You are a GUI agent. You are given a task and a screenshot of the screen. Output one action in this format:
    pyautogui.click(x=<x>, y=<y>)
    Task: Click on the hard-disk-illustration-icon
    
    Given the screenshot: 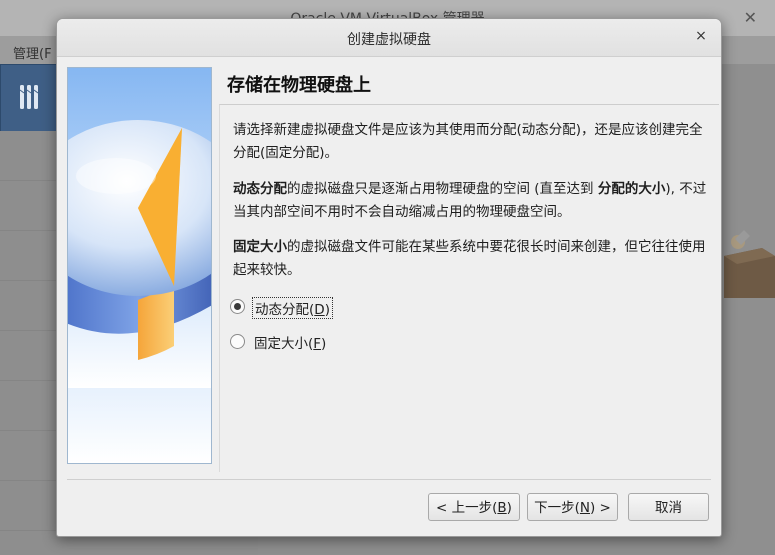 What is the action you would take?
    pyautogui.click(x=139, y=265)
    